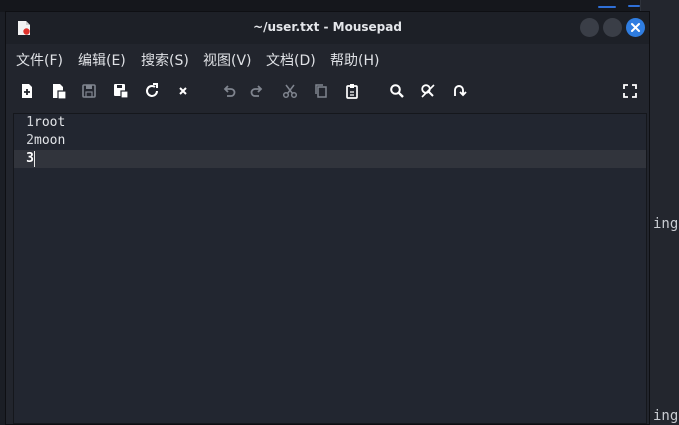 This screenshot has height=425, width=679. I want to click on toolbar, so click(327, 91).